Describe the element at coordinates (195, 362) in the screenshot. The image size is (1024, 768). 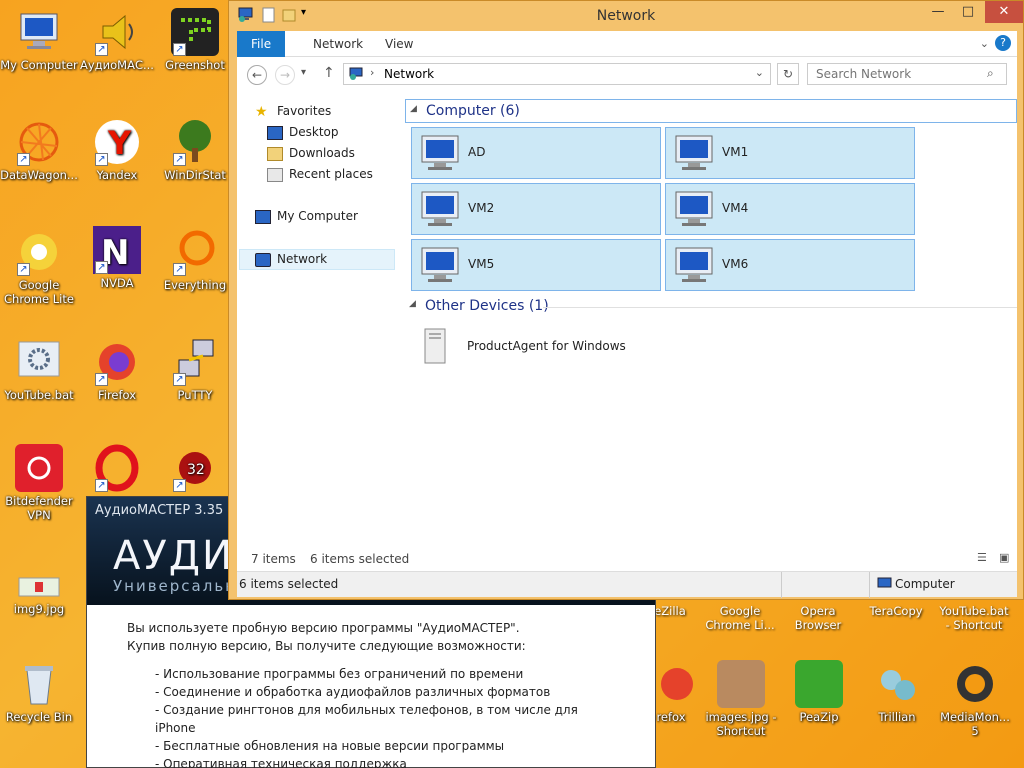
I see `putty-icon: ↗` at that location.